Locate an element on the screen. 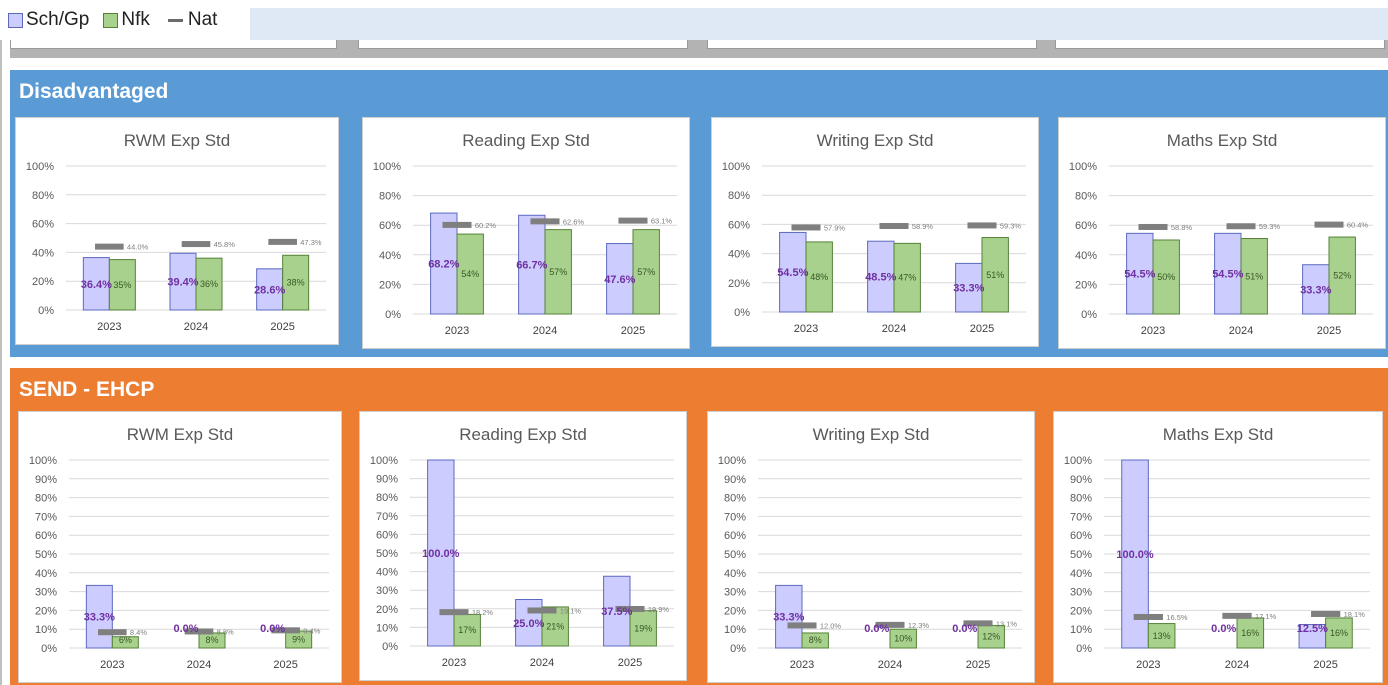 The height and width of the screenshot is (685, 1388). legend-item-nfk: Nfk is located at coordinates (126, 20).